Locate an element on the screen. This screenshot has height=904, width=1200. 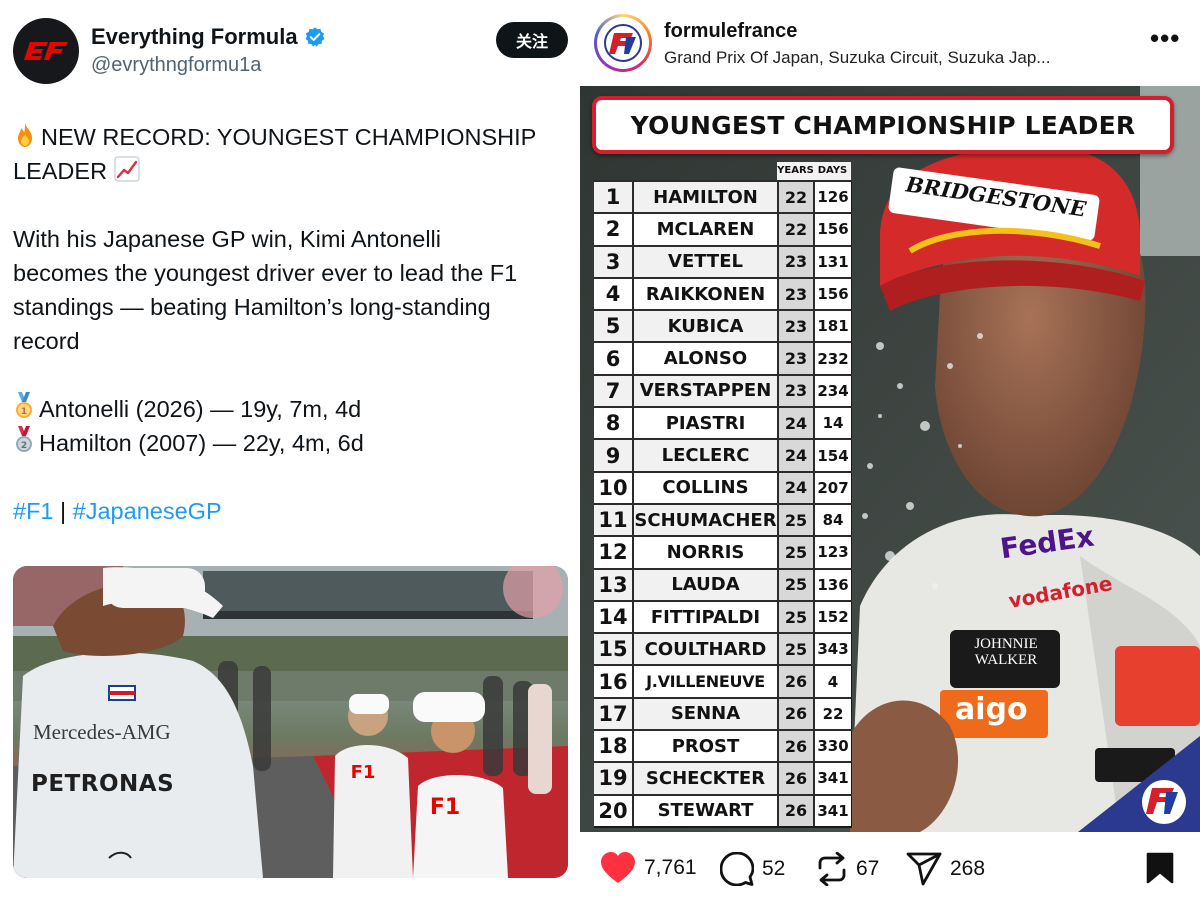
table-row: 6 ALONSO 23 232 is located at coordinates (723, 357).